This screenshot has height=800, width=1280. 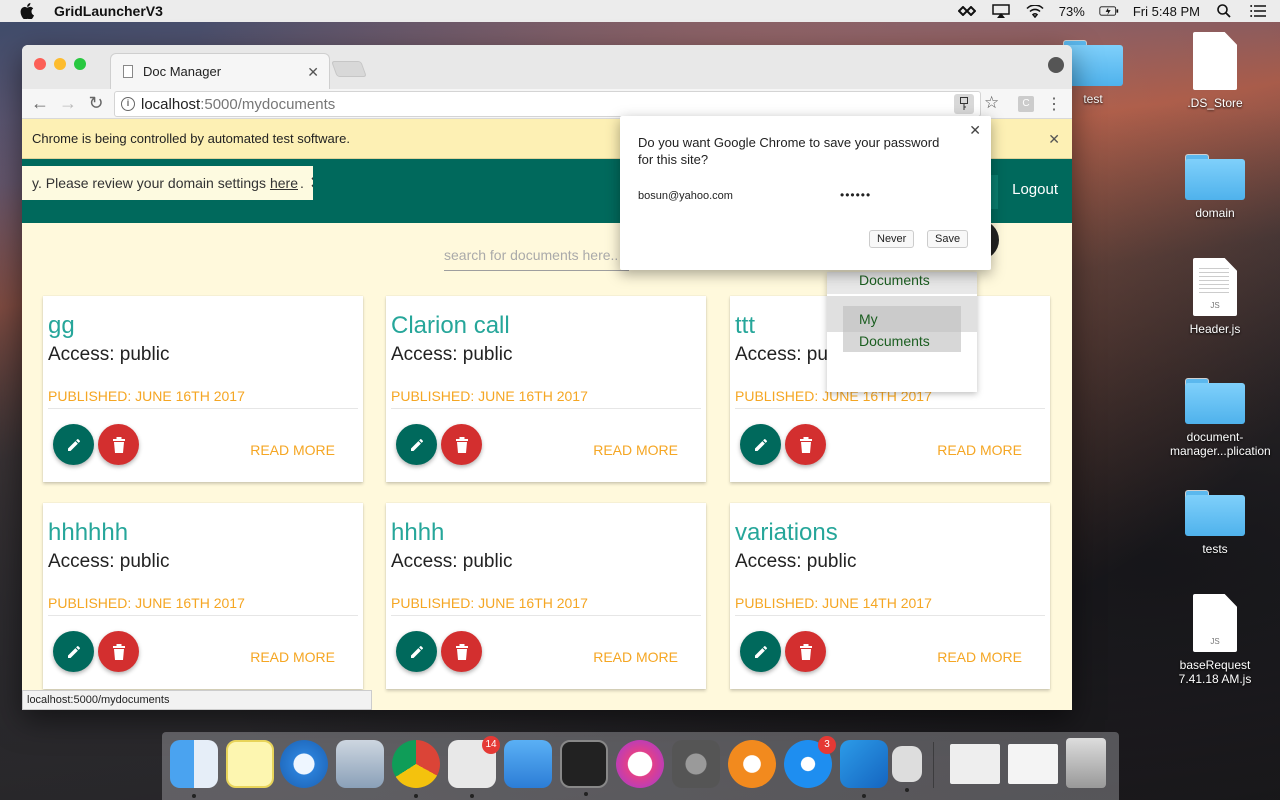 What do you see at coordinates (1054, 104) in the screenshot?
I see `chrome-menu-icon: ⋮` at bounding box center [1054, 104].